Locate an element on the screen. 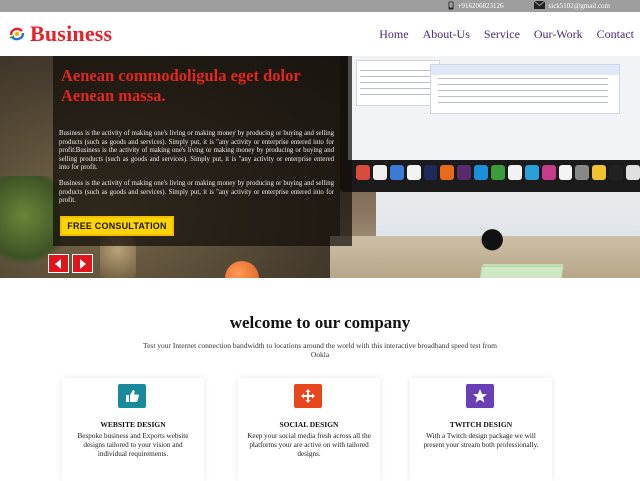 The image size is (640, 481). chevron-left-icon is located at coordinates (58, 263).